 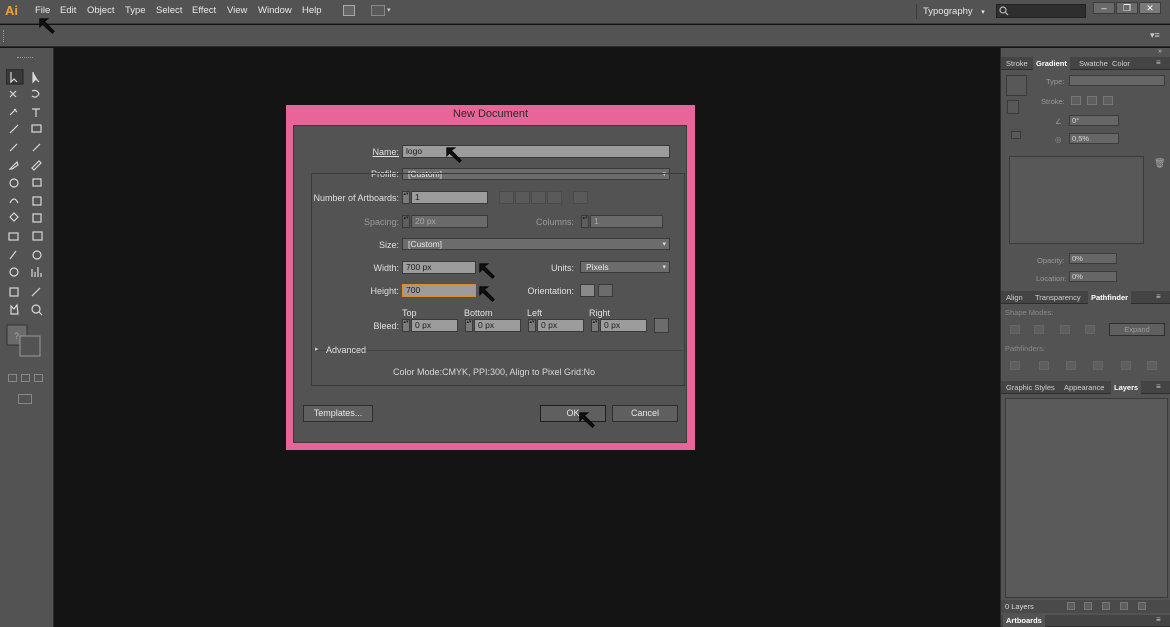 I want to click on tab-color: Color, so click(x=1121, y=63).